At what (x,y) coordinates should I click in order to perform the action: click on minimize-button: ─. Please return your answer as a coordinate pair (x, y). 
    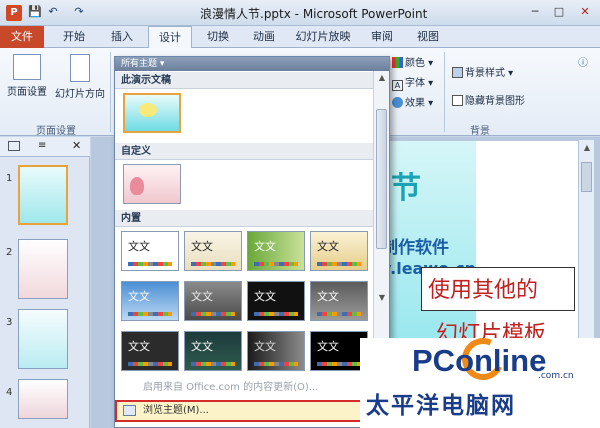
    Looking at the image, I should click on (535, 12).